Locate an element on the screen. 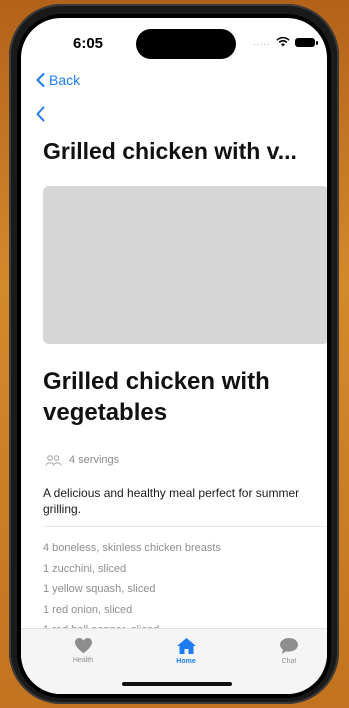  tab-chat: Chat is located at coordinates (289, 651).